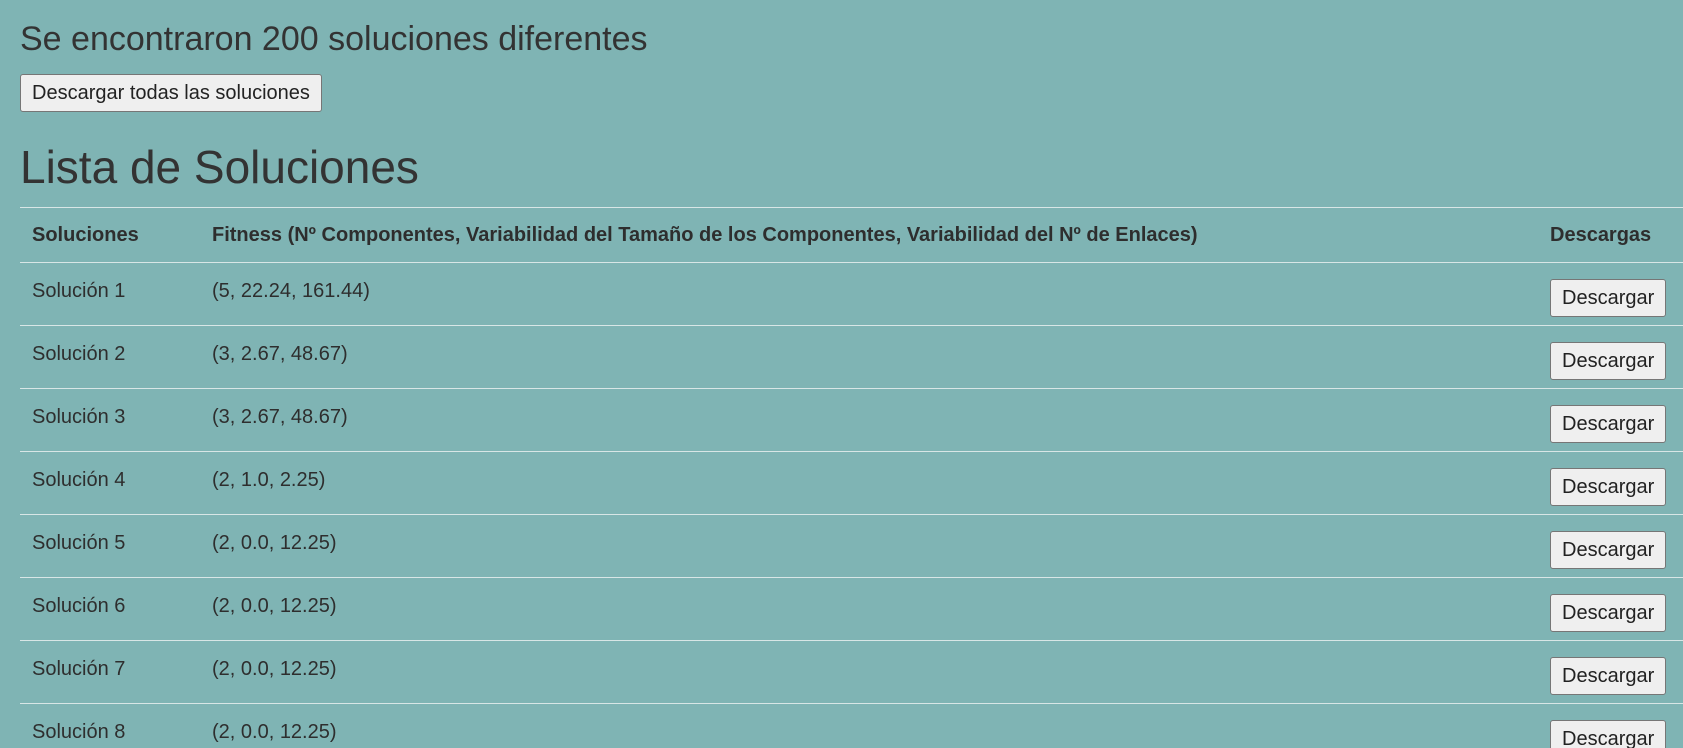 This screenshot has height=748, width=1683. Describe the element at coordinates (869, 294) in the screenshot. I see `solution-fitness: (5, 22.24, 161.44)` at that location.